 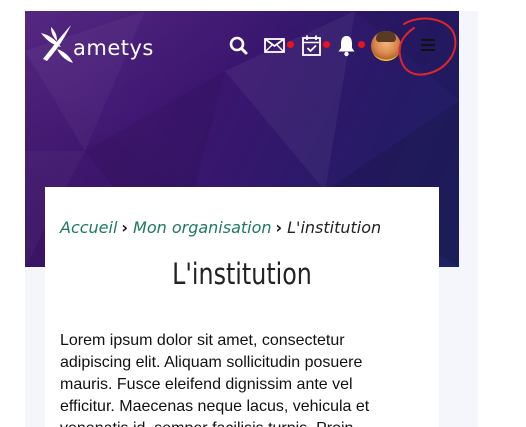 I want to click on calendar-notification-dot, so click(x=326, y=44).